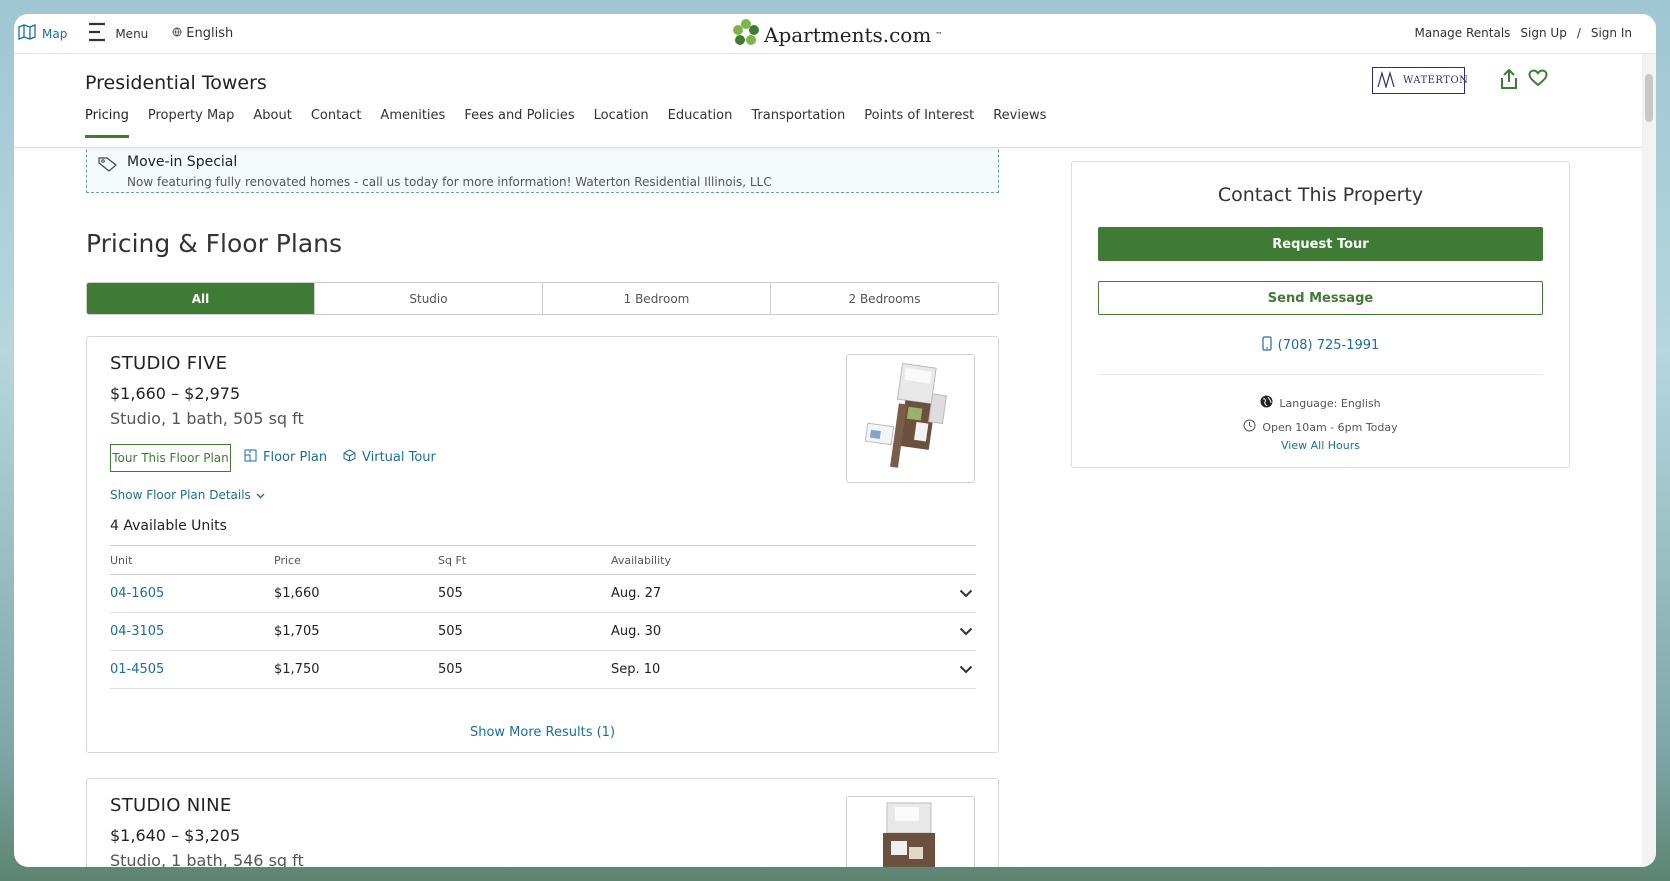  What do you see at coordinates (636, 669) in the screenshot?
I see `unit-availability: Sep. 10` at bounding box center [636, 669].